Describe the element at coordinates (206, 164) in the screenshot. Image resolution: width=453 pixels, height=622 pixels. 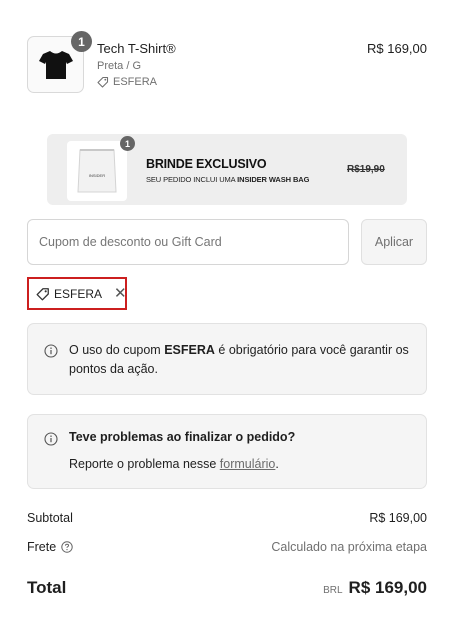
I see `gift-title: BRINDE EXCLUSIVO` at that location.